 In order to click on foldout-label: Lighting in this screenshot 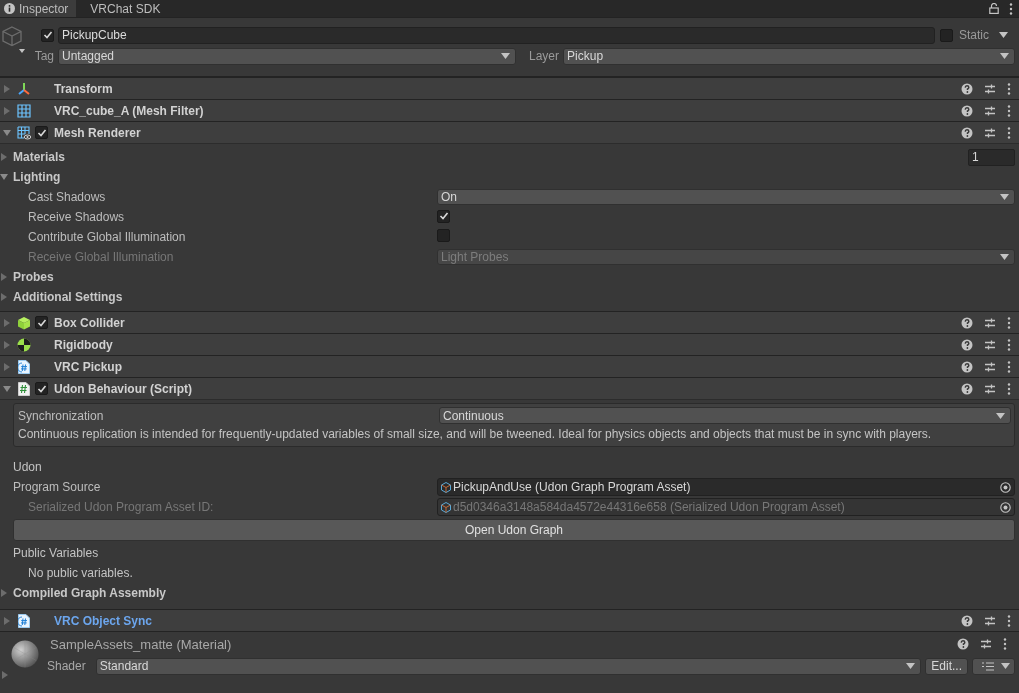, I will do `click(37, 177)`.